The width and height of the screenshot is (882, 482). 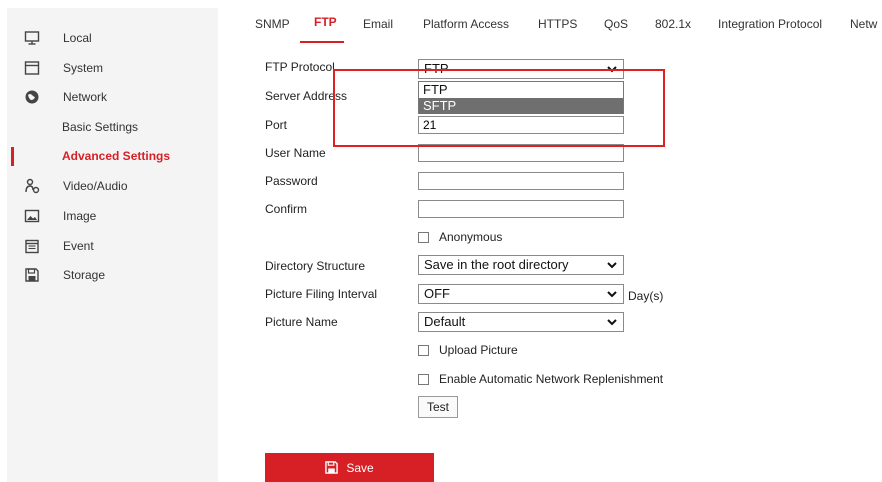 I want to click on tab-802-1x: 802.1x, so click(x=673, y=24).